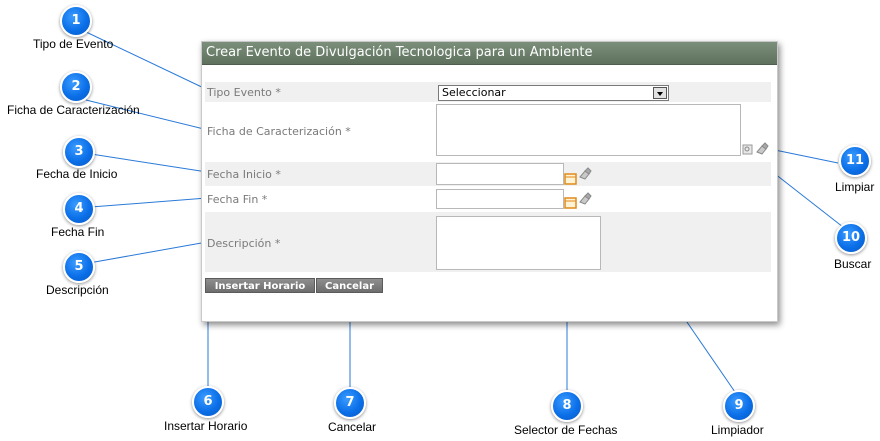 The width and height of the screenshot is (880, 441). I want to click on row-ficha: Ficha de Caracterización *, so click(488, 132).